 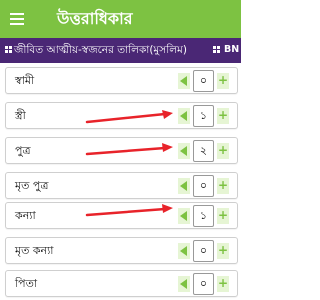 I want to click on relative-row-husband: স্বামী ০ +, so click(x=121, y=80).